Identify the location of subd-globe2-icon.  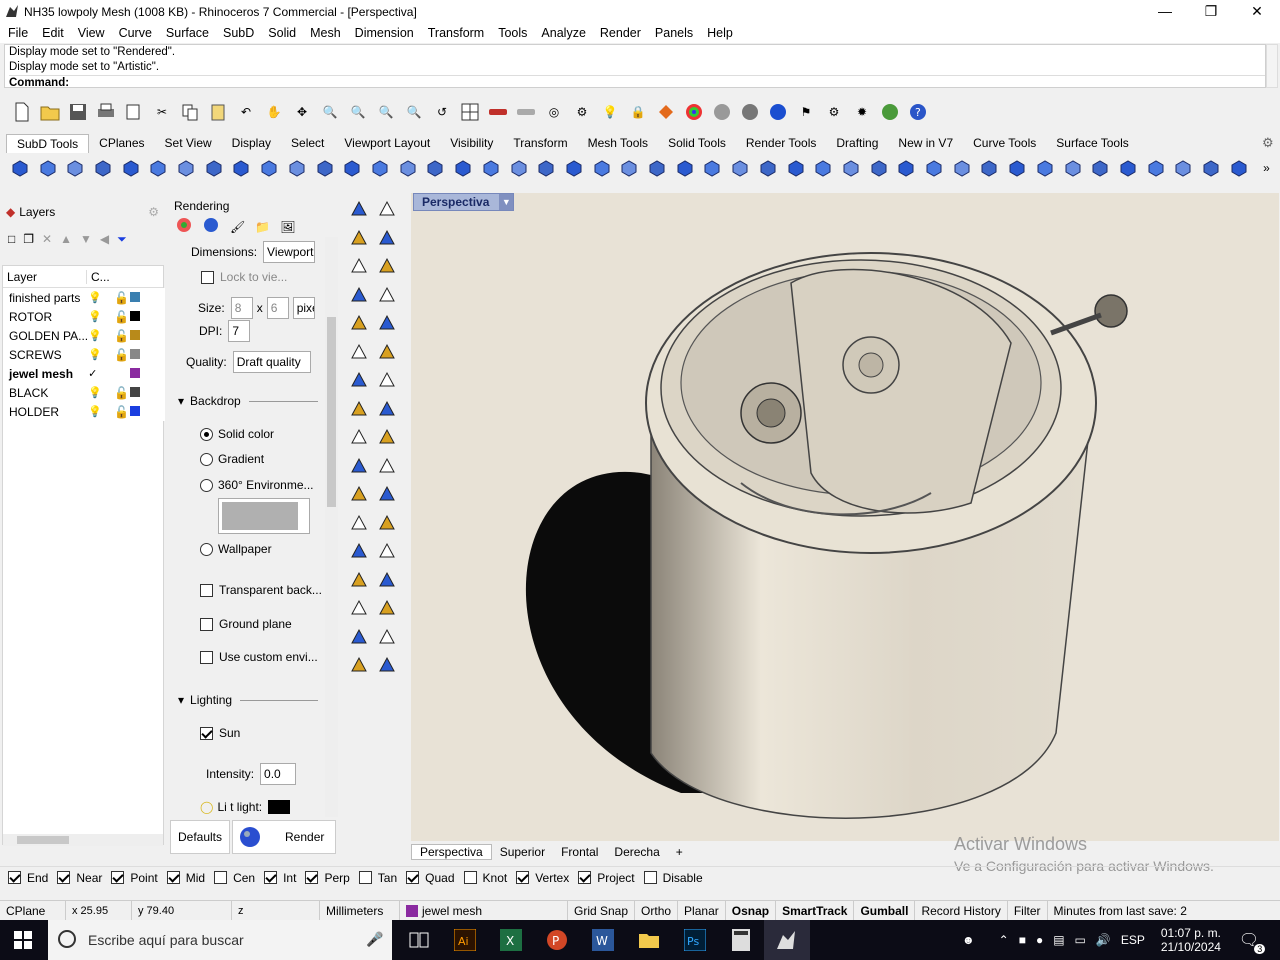
(1156, 168).